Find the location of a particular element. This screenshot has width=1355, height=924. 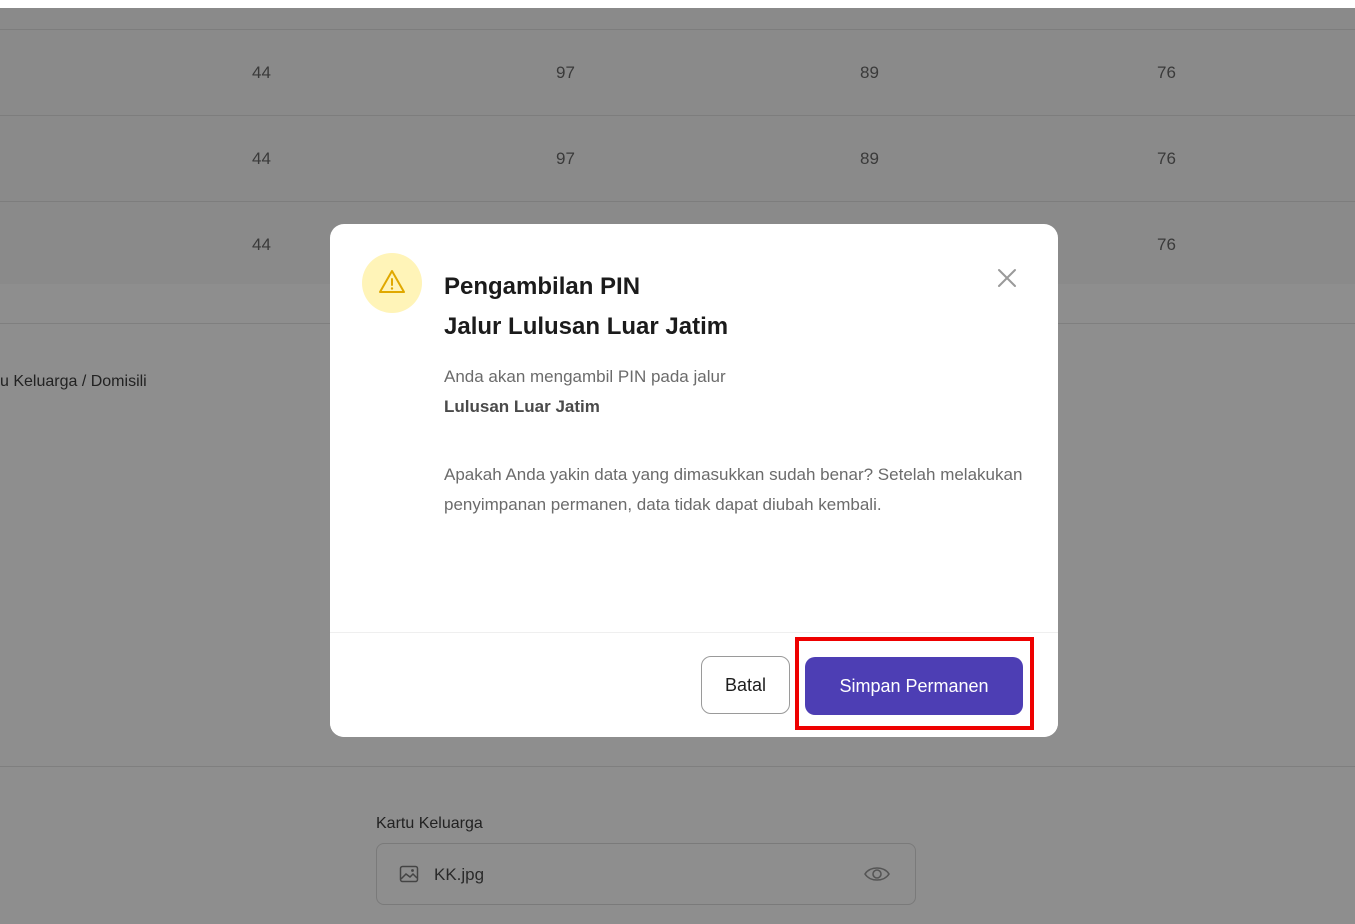

close-icon is located at coordinates (1007, 278).